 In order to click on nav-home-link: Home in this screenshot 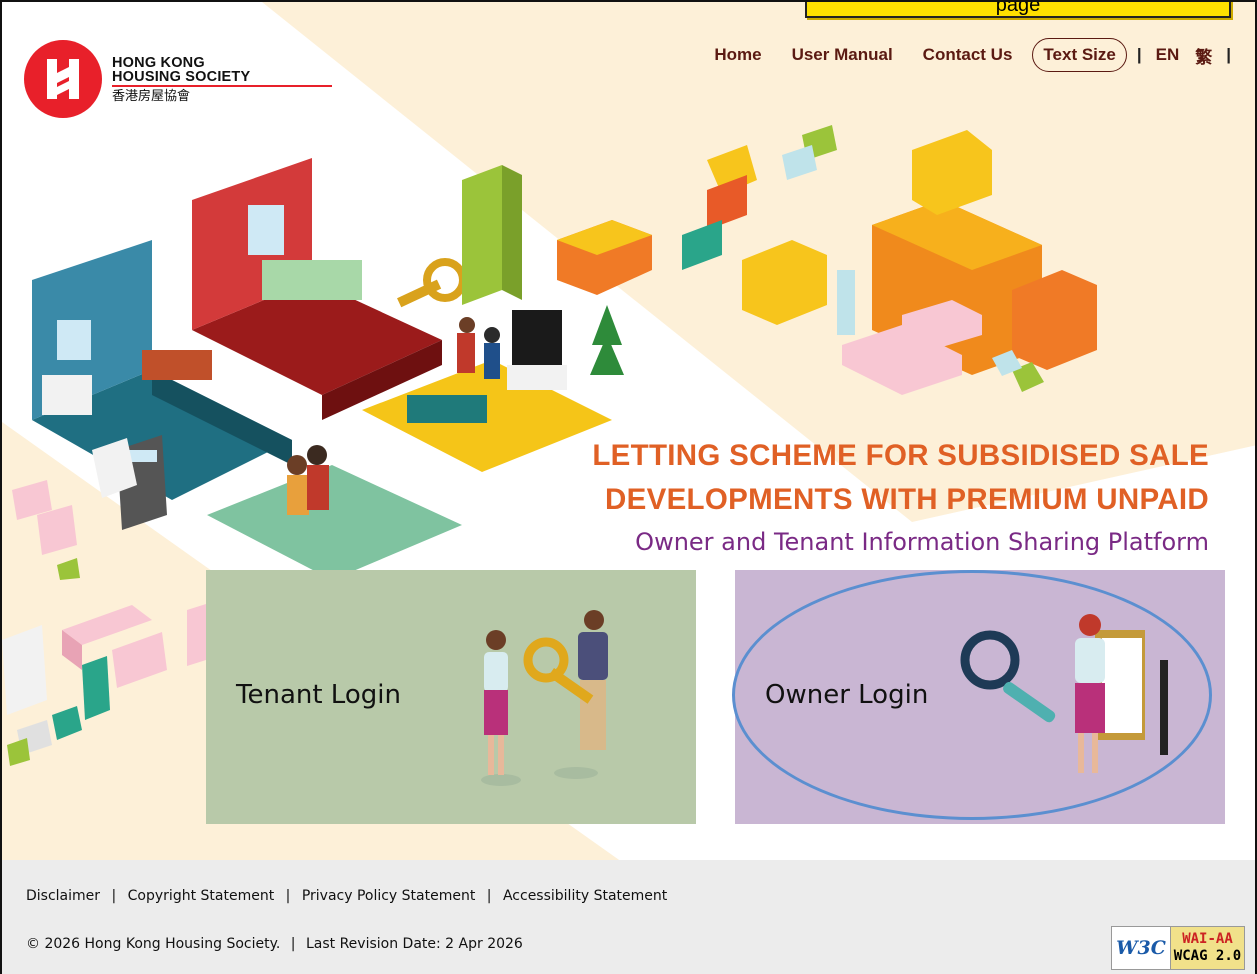, I will do `click(737, 55)`.